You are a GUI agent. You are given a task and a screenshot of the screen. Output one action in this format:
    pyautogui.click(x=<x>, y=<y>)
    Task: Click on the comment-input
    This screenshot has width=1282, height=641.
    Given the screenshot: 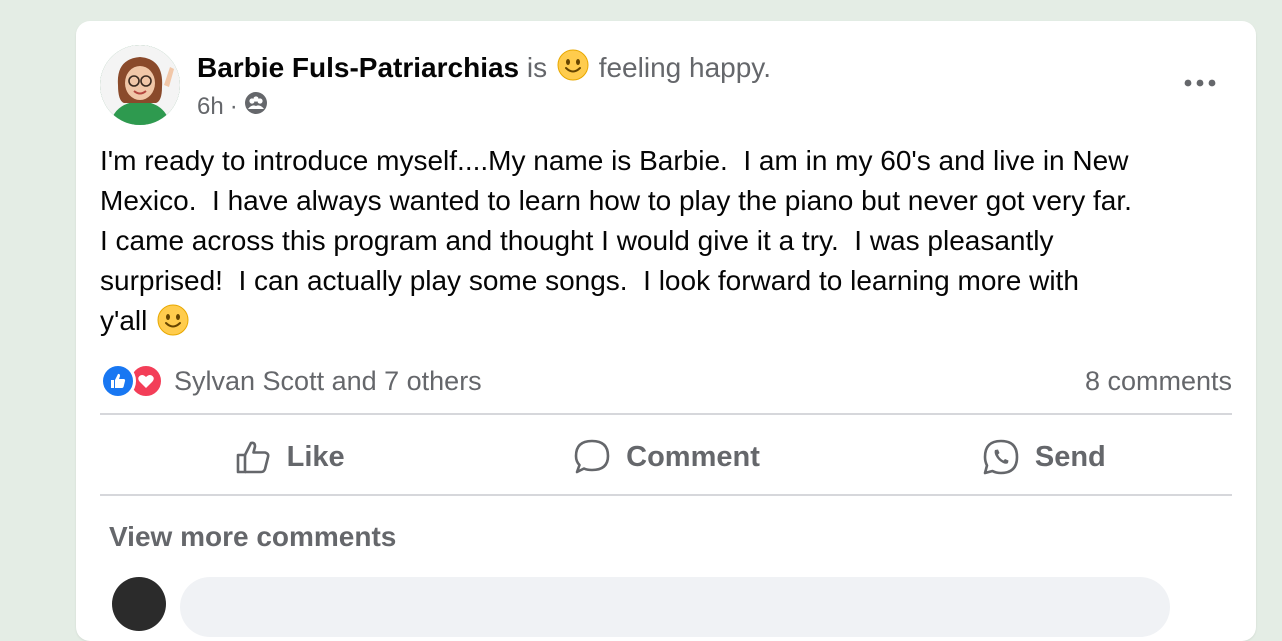 What is the action you would take?
    pyautogui.click(x=675, y=607)
    